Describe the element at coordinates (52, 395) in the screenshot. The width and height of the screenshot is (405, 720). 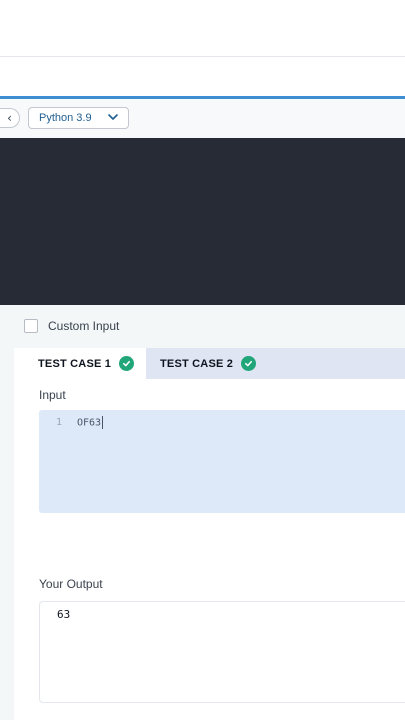
I see `input-heading: Input` at that location.